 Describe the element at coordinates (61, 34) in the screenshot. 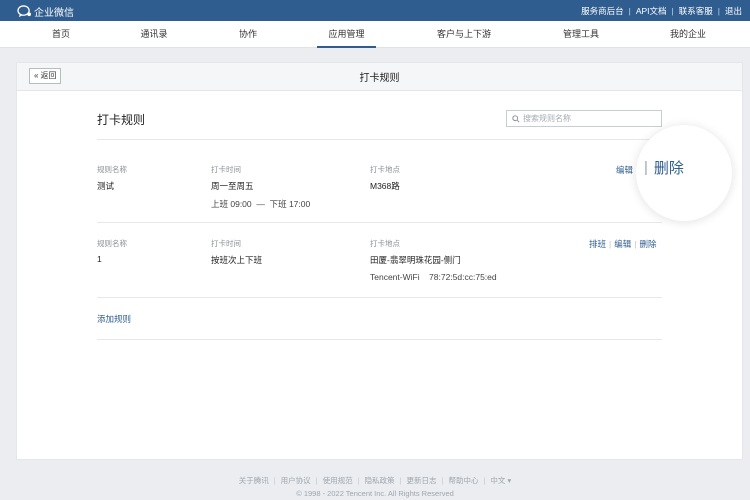

I see `nav-home: 首页` at that location.